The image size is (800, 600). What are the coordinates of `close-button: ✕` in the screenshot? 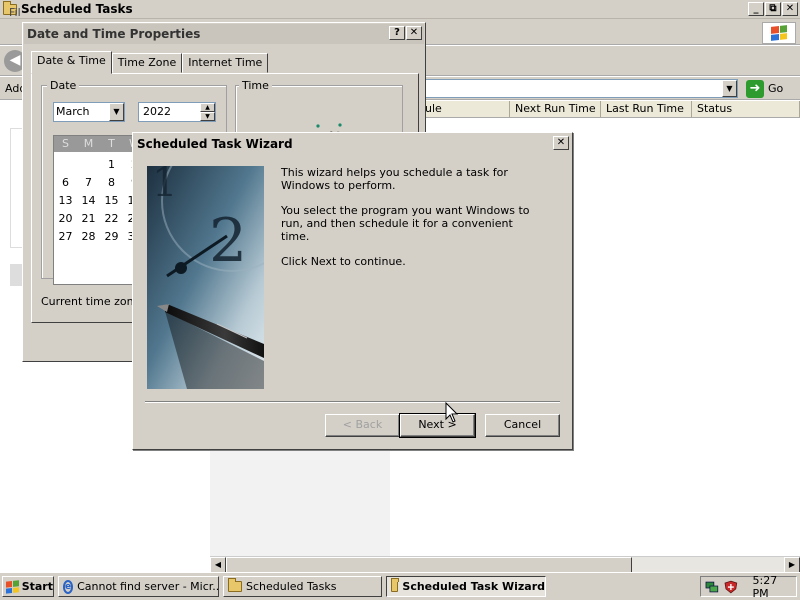 It's located at (790, 9).